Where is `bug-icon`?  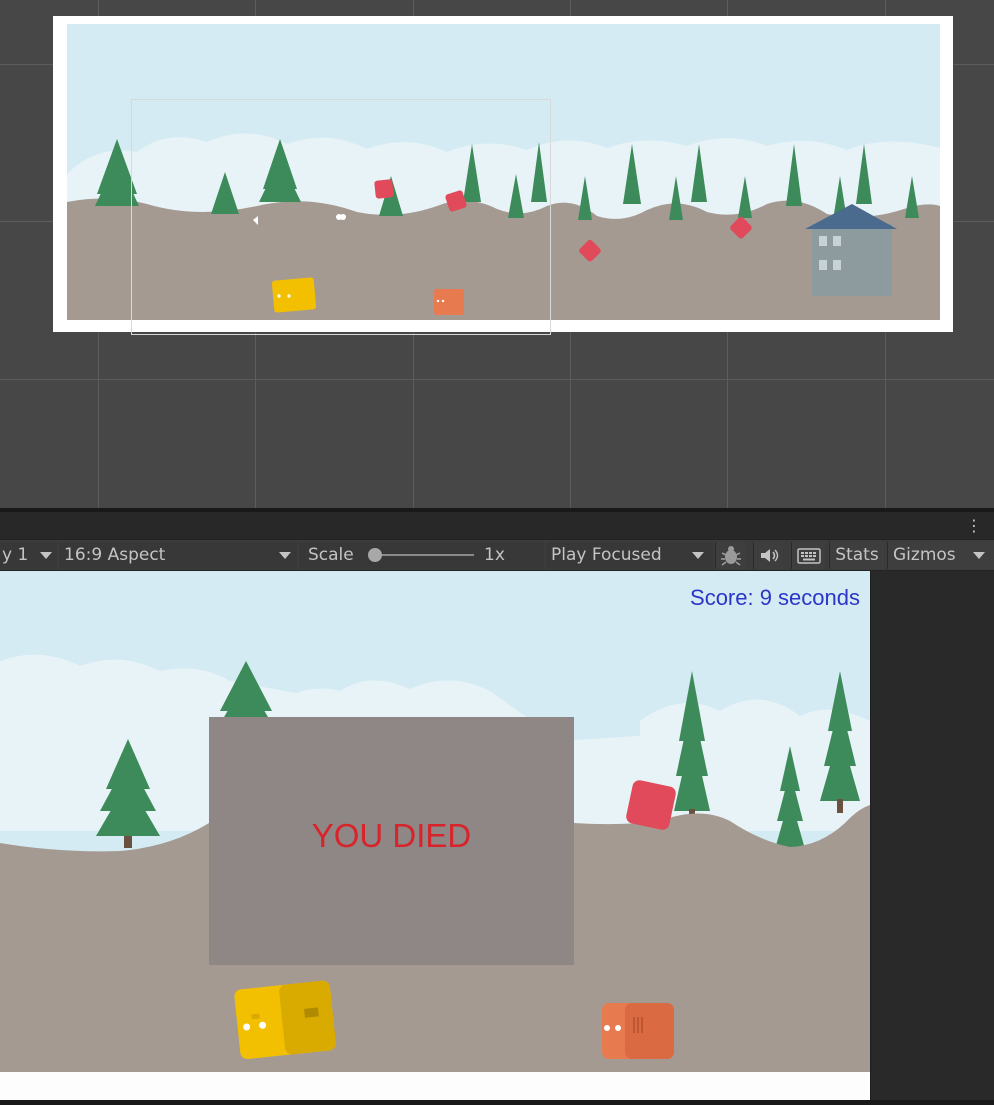 bug-icon is located at coordinates (731, 556).